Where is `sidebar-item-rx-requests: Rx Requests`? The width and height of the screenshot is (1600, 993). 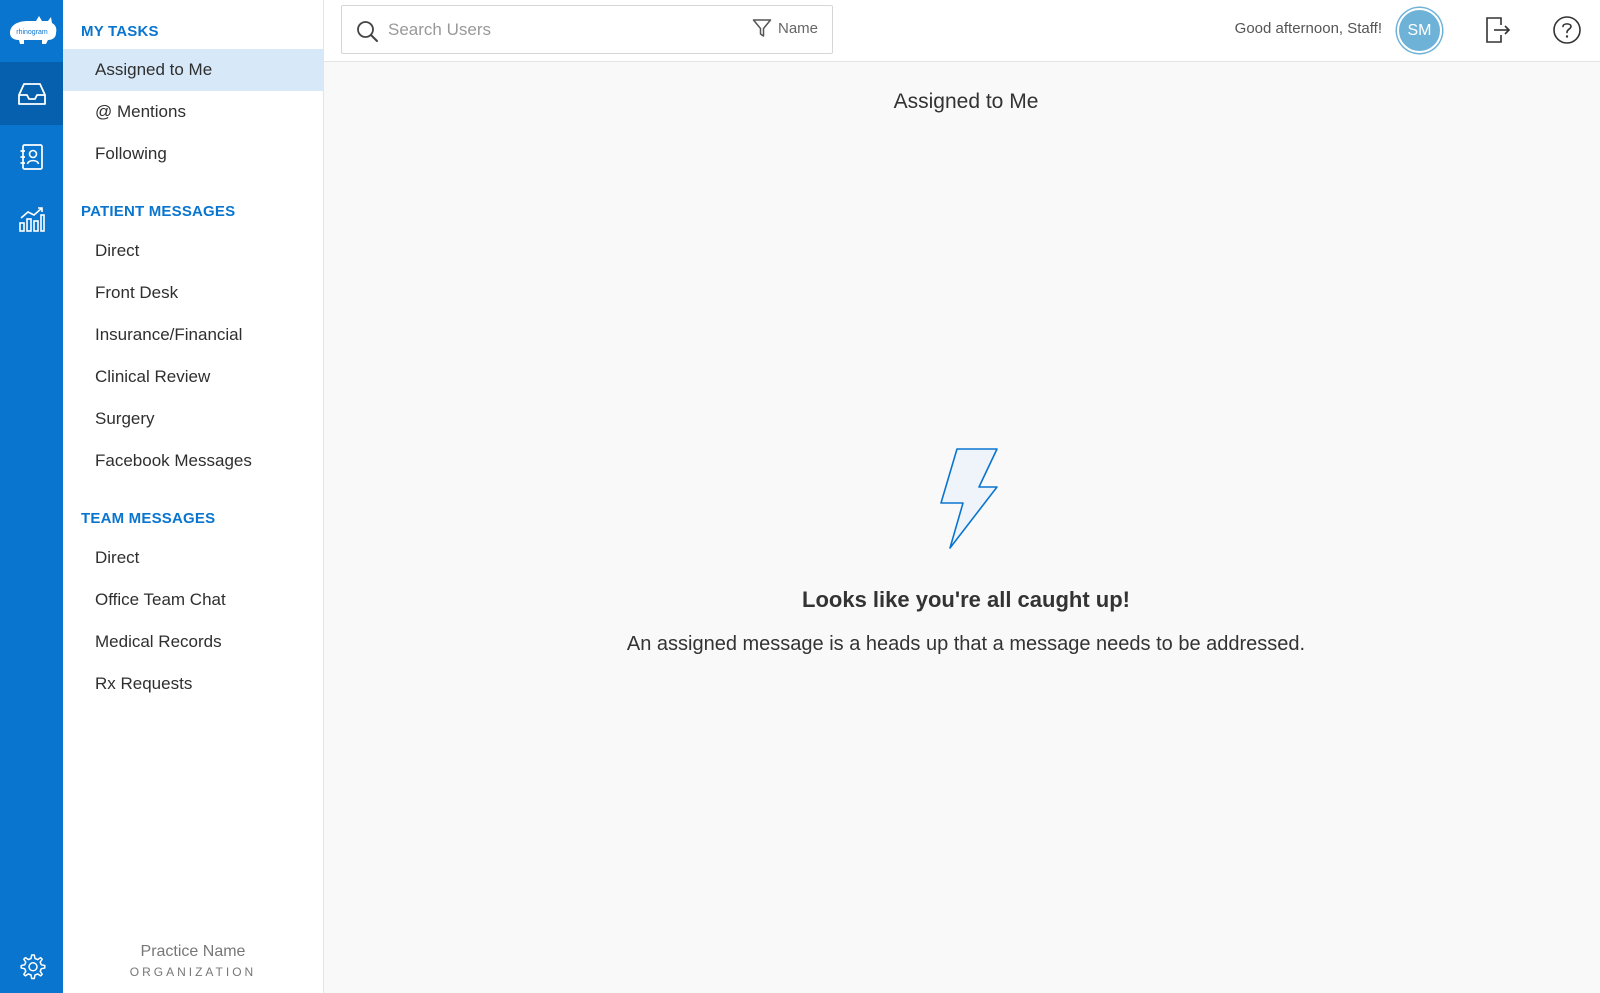 sidebar-item-rx-requests: Rx Requests is located at coordinates (193, 684).